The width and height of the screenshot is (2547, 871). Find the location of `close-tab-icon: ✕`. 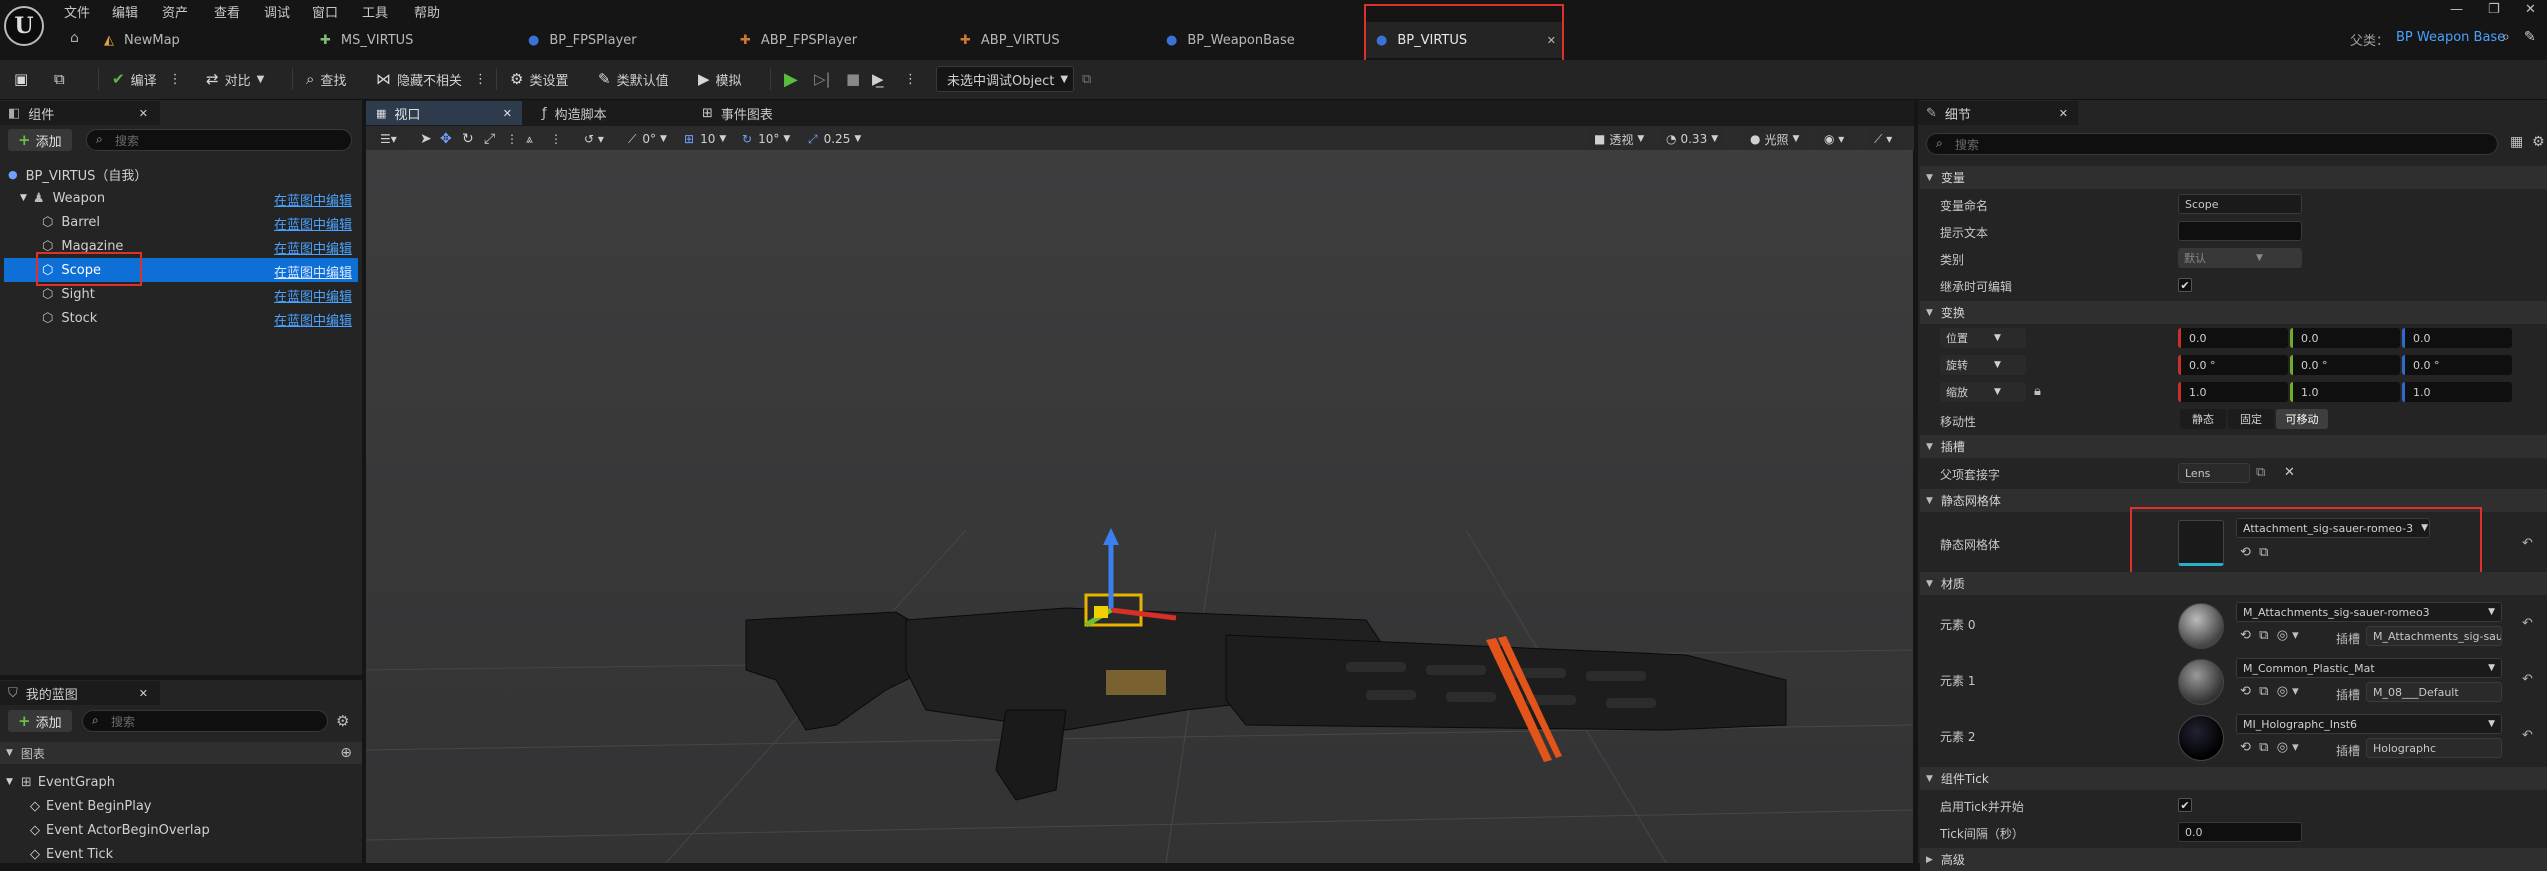

close-tab-icon: ✕ is located at coordinates (507, 113).